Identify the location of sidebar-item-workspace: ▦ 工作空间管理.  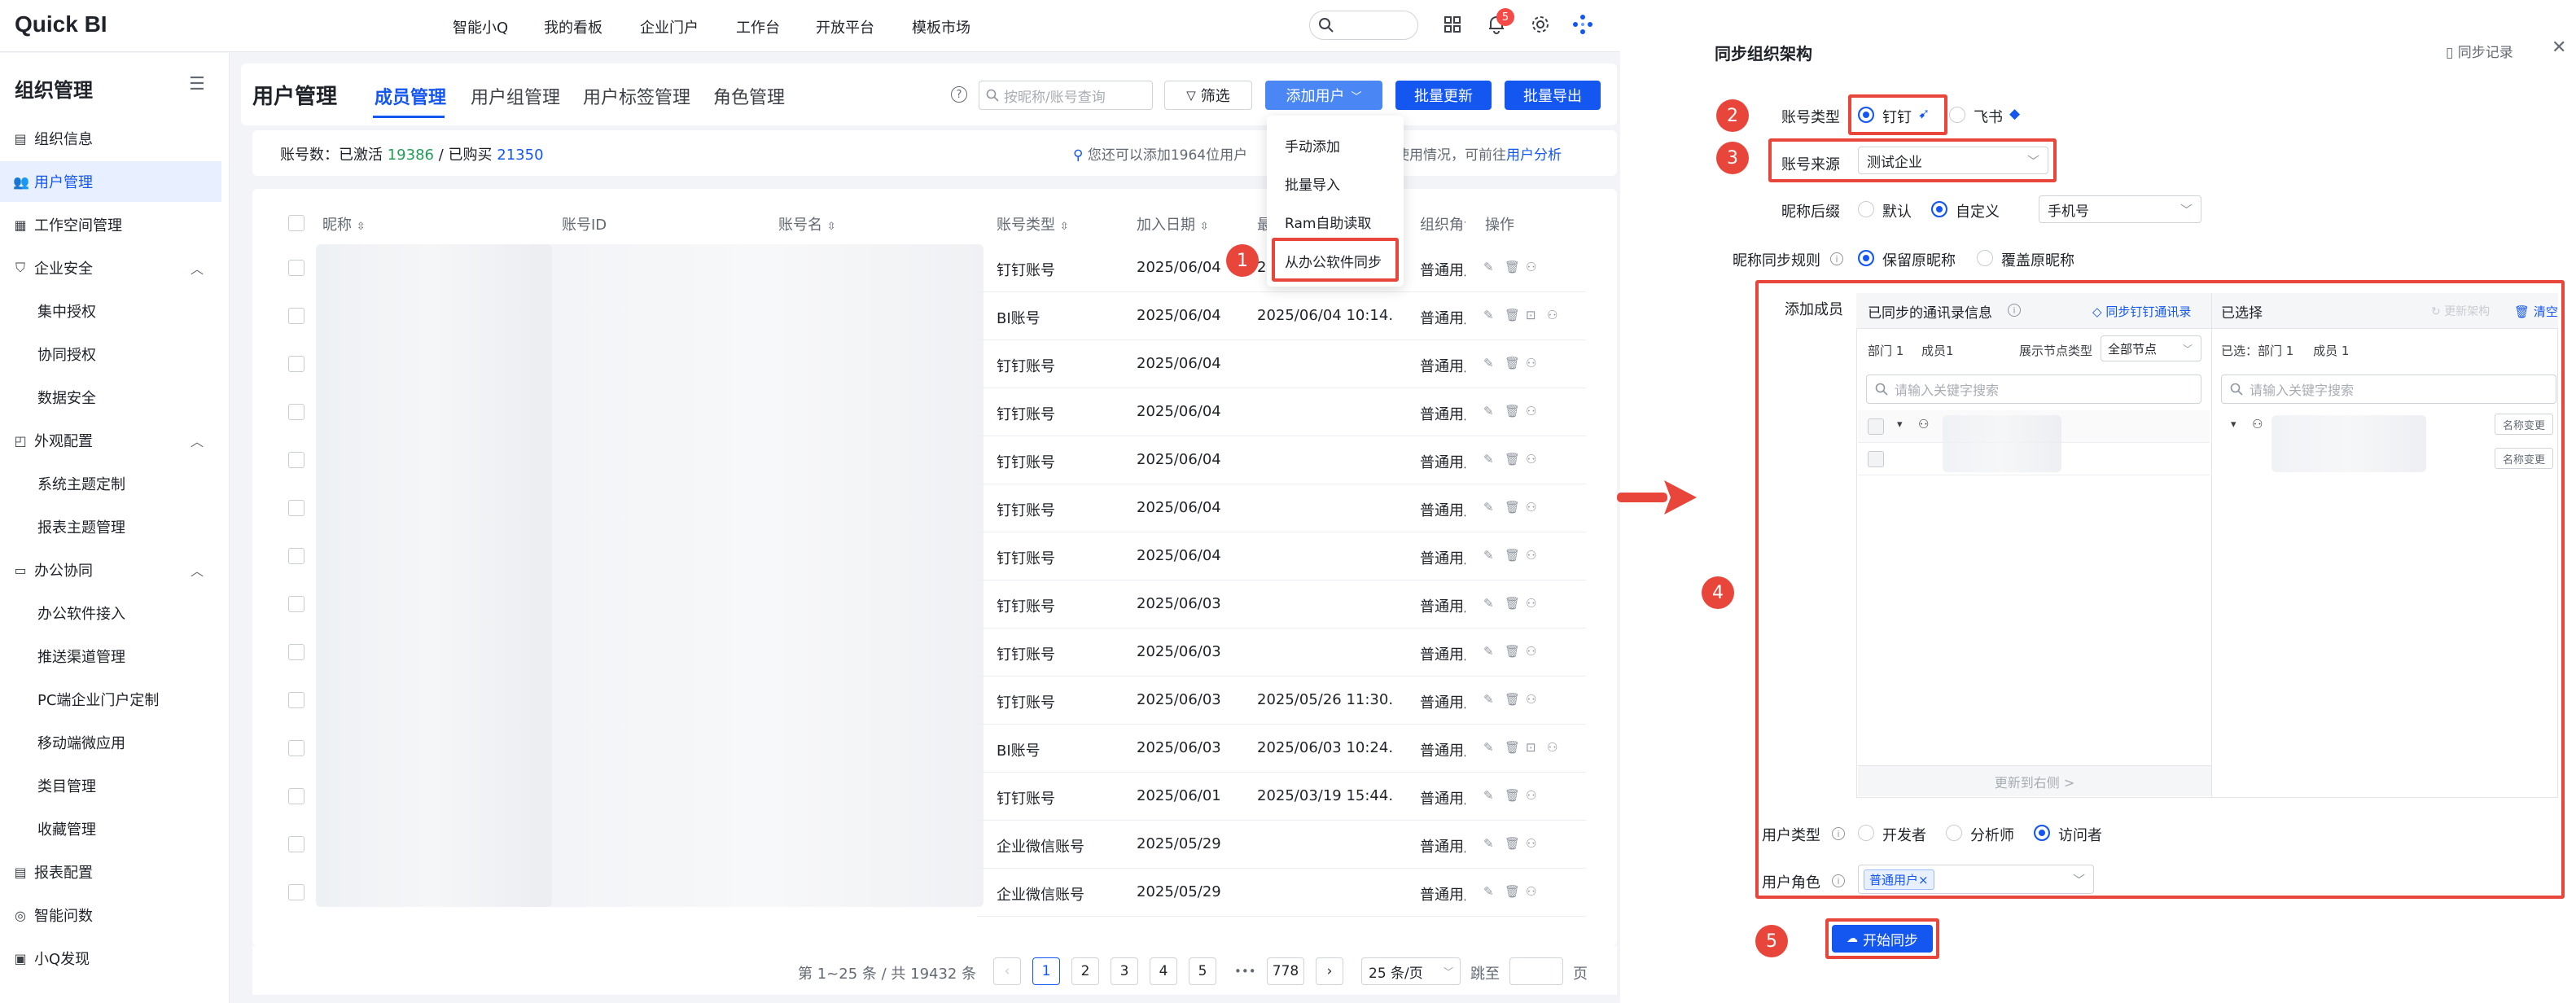
(110, 224).